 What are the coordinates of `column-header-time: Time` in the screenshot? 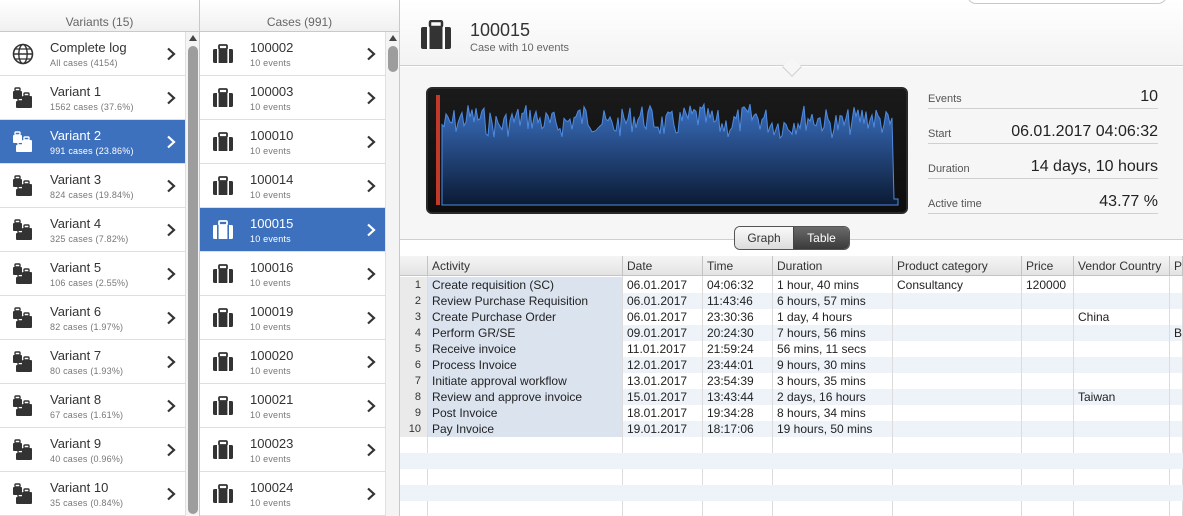 It's located at (738, 266).